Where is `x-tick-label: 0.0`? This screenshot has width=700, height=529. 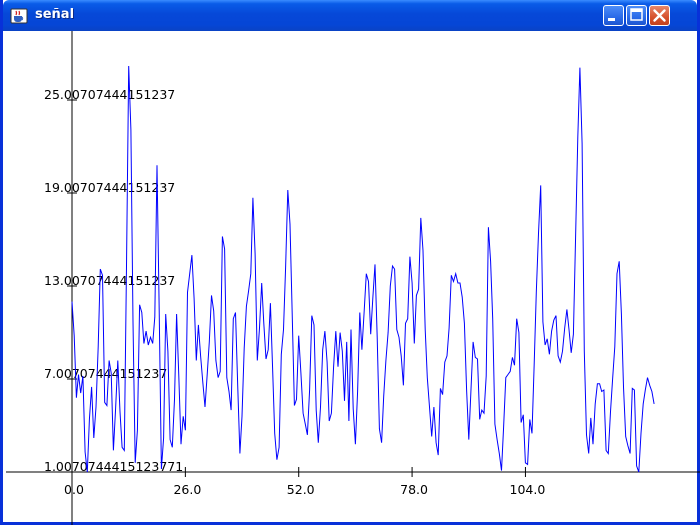 x-tick-label: 0.0 is located at coordinates (74, 489).